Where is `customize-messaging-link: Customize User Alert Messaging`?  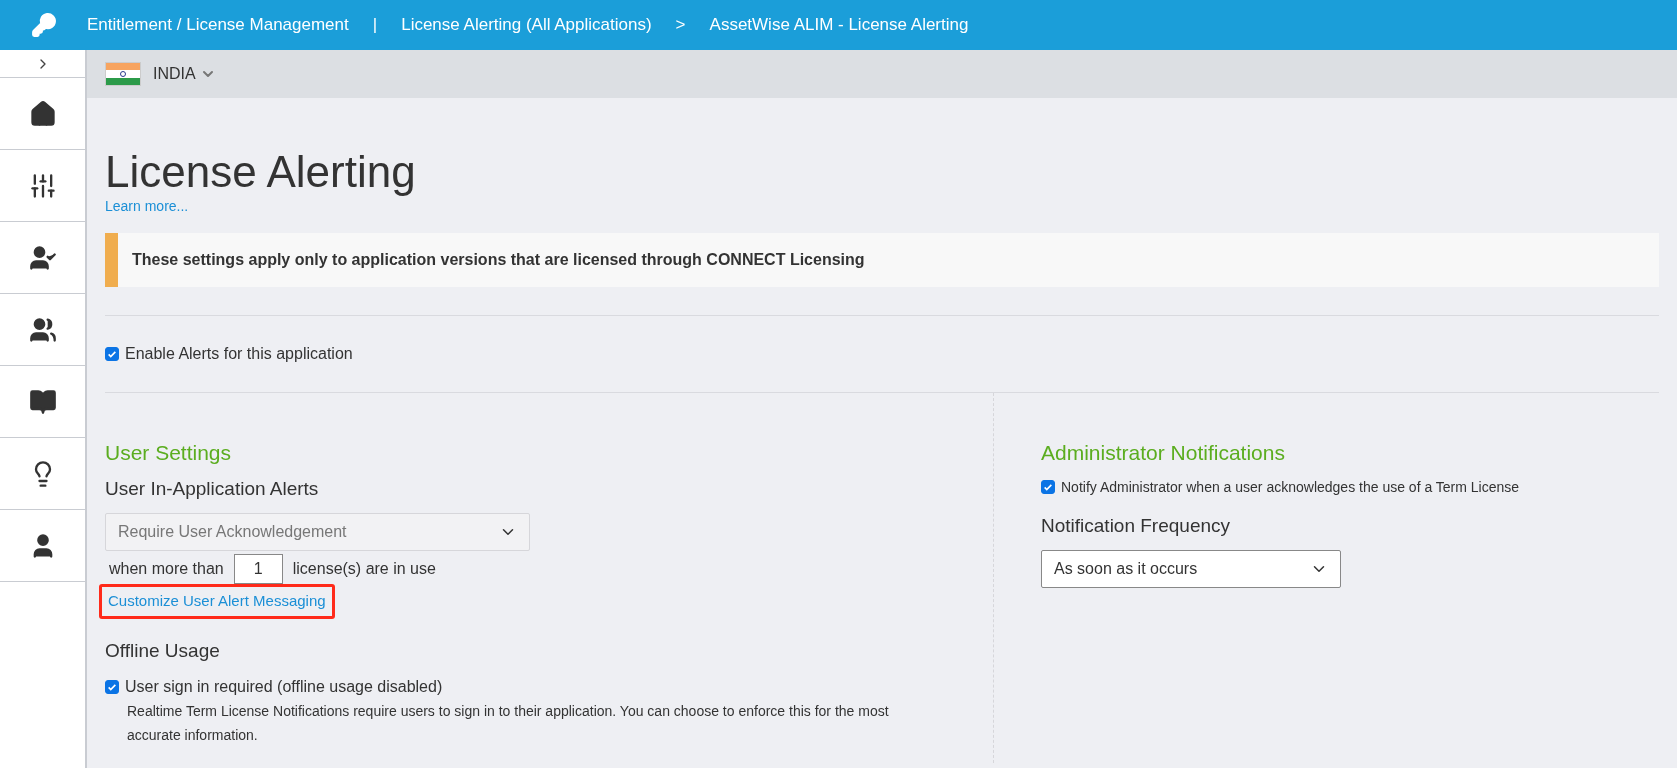
customize-messaging-link: Customize User Alert Messaging is located at coordinates (217, 601).